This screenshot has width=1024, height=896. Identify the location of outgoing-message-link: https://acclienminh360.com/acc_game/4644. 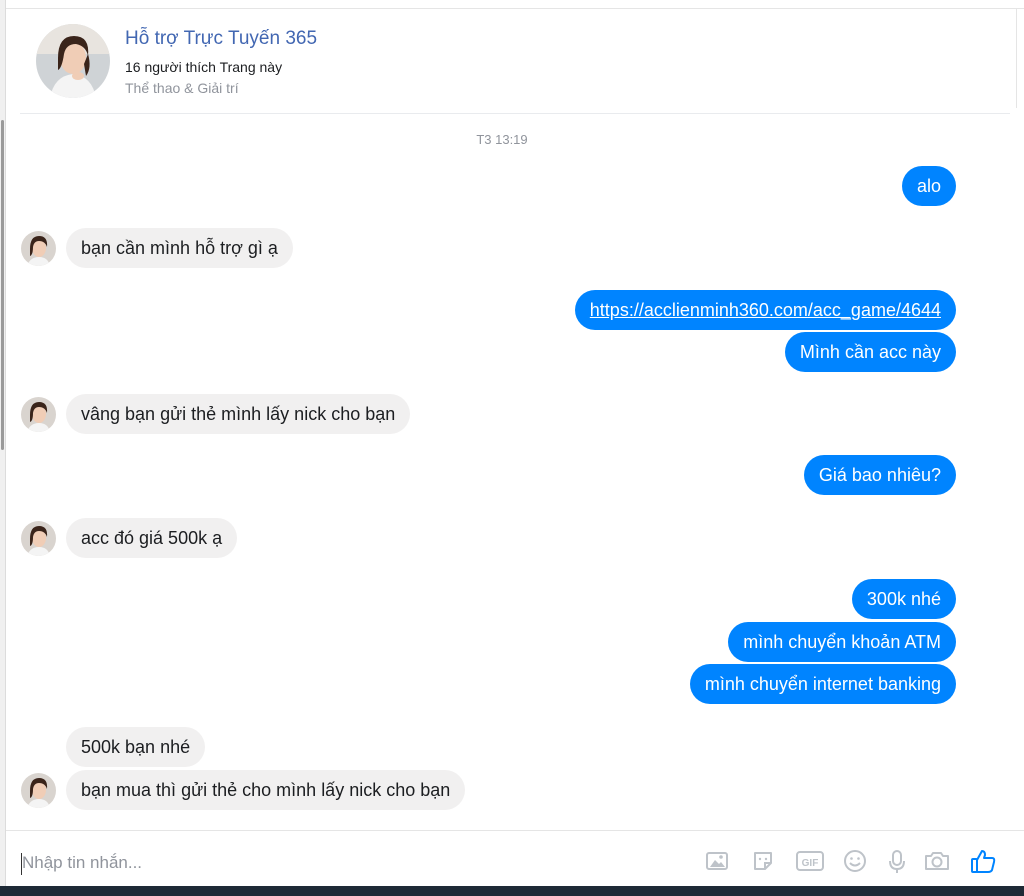
(765, 310).